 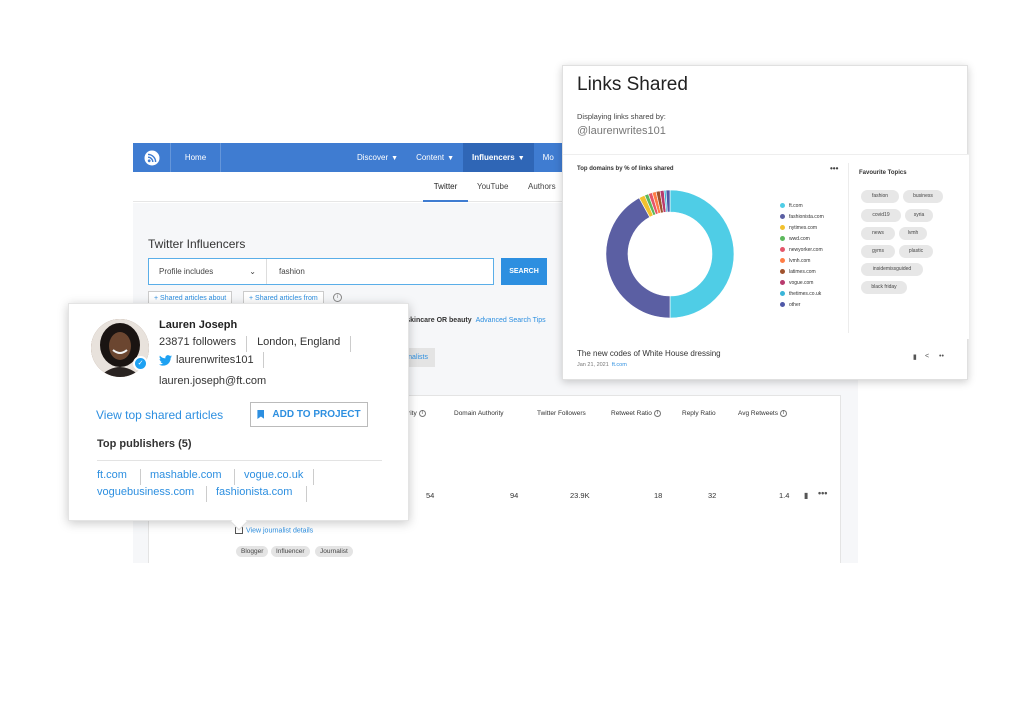 What do you see at coordinates (286, 271) in the screenshot?
I see `search-input: fashion` at bounding box center [286, 271].